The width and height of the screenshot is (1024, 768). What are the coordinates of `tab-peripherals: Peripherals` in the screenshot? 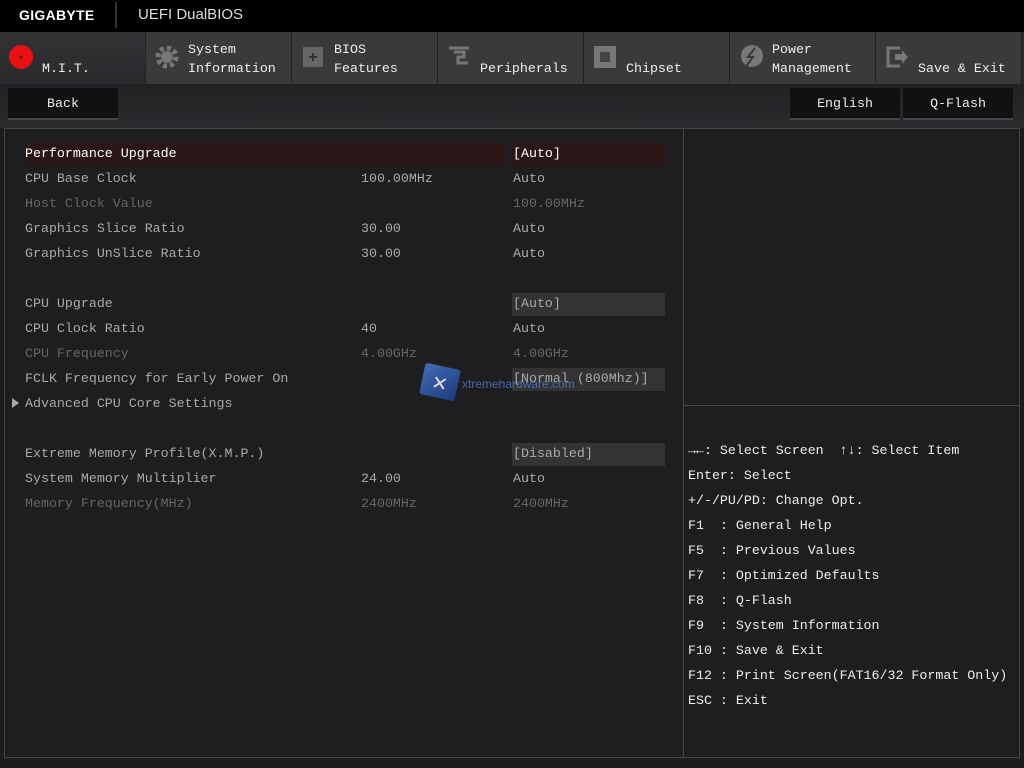 It's located at (511, 58).